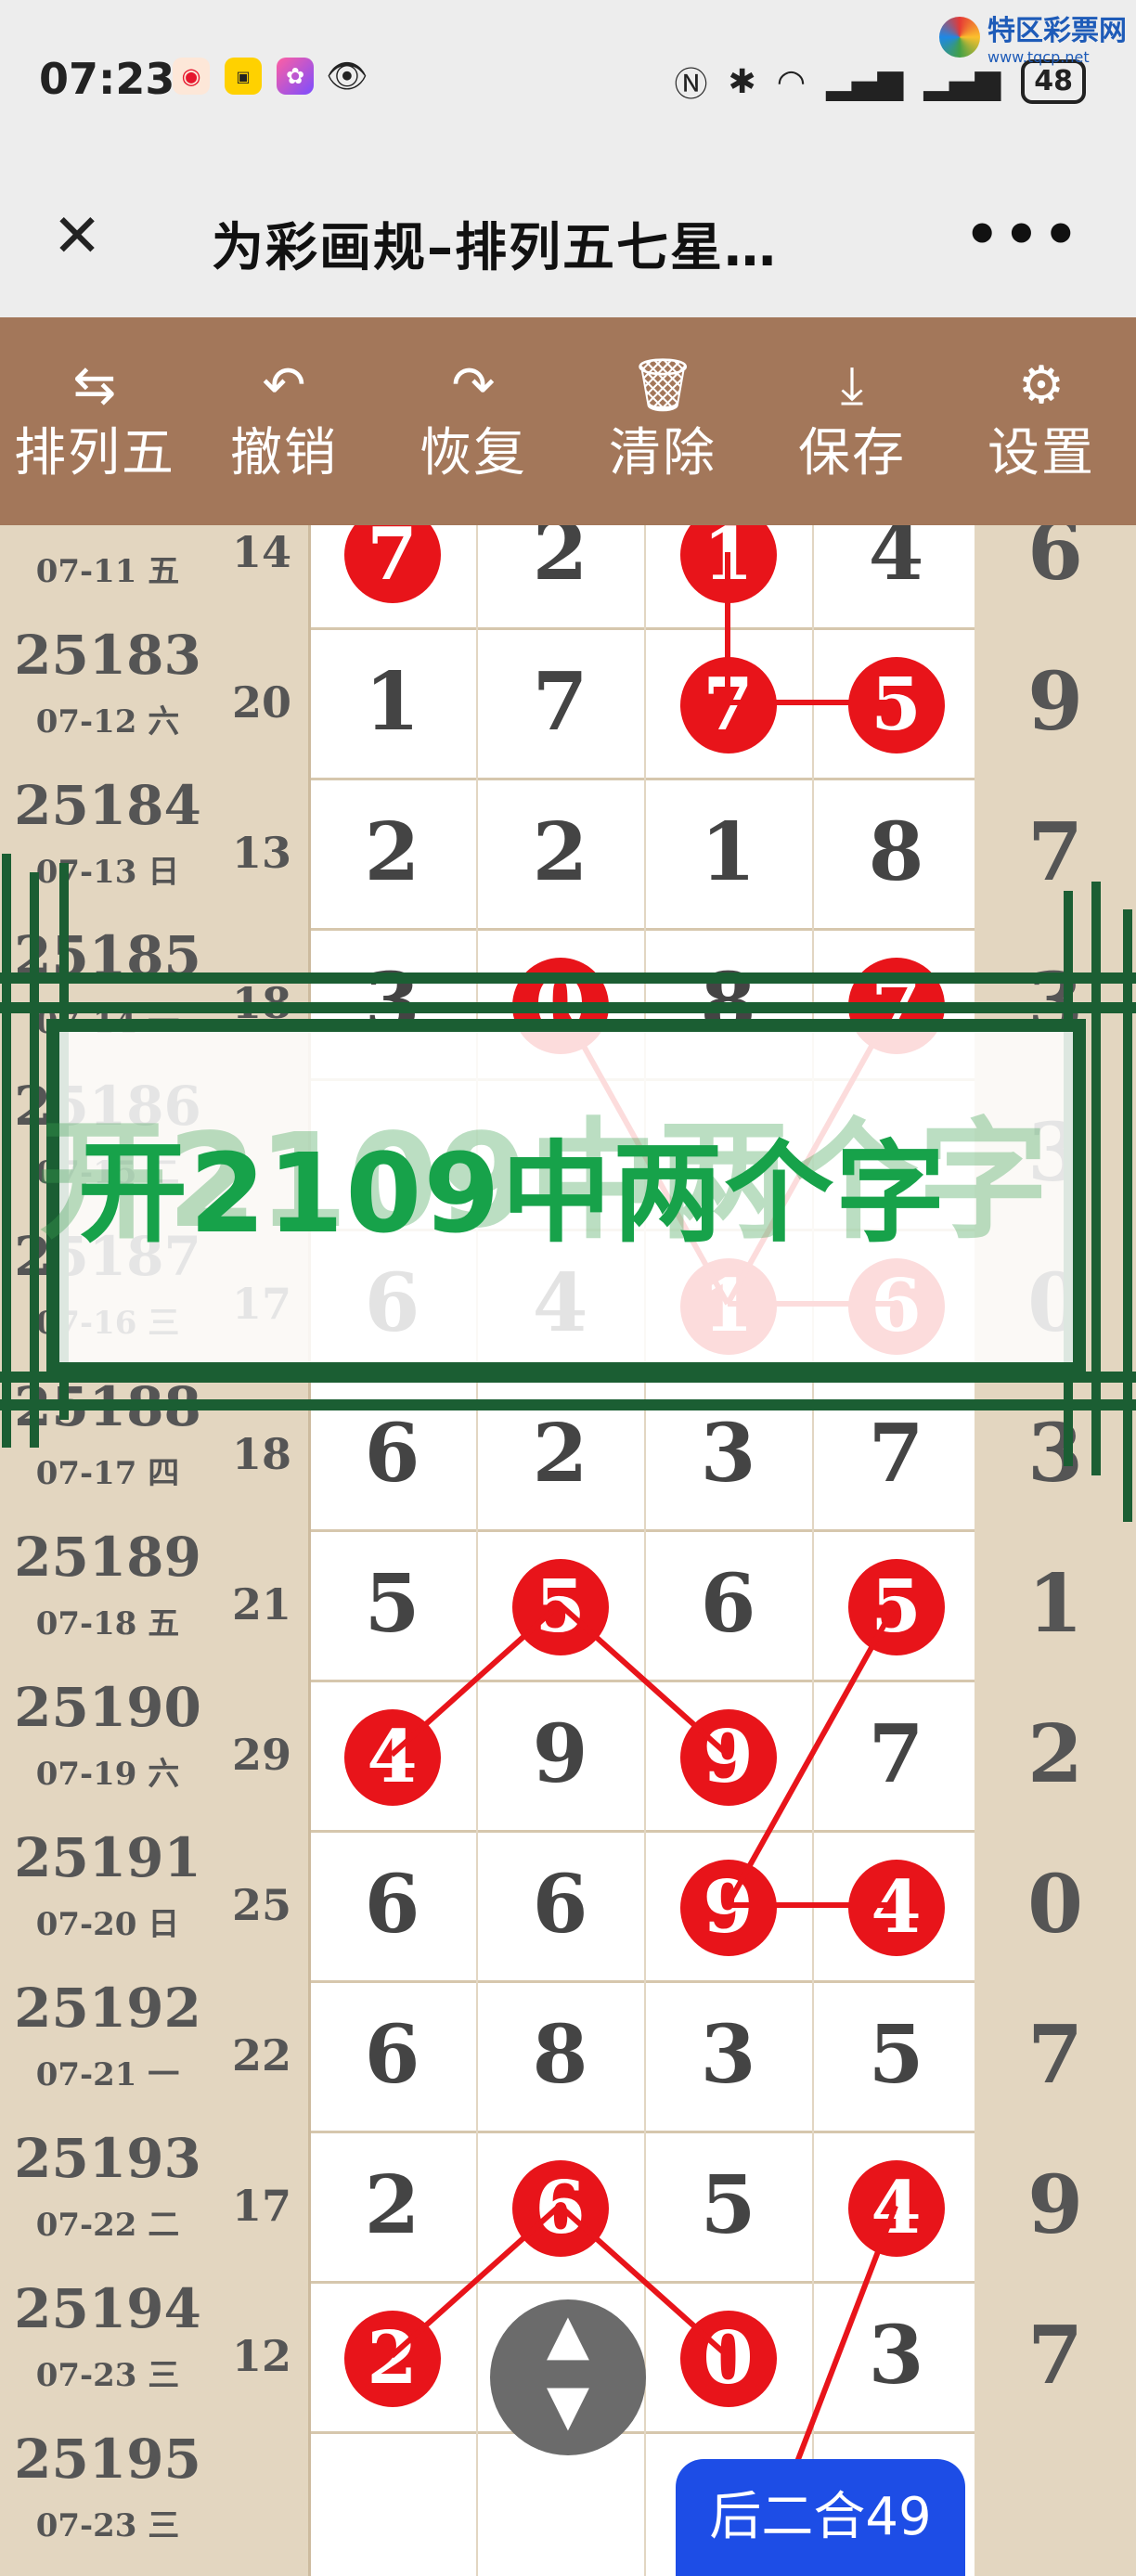  I want to click on last-digit-cell: 1, so click(1055, 1604).